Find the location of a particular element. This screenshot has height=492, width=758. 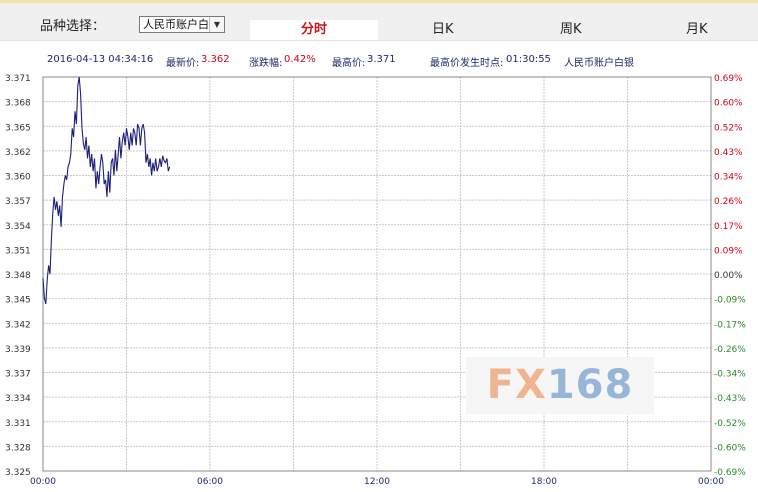

y-tick-label-left: 3.357 is located at coordinates (18, 202).